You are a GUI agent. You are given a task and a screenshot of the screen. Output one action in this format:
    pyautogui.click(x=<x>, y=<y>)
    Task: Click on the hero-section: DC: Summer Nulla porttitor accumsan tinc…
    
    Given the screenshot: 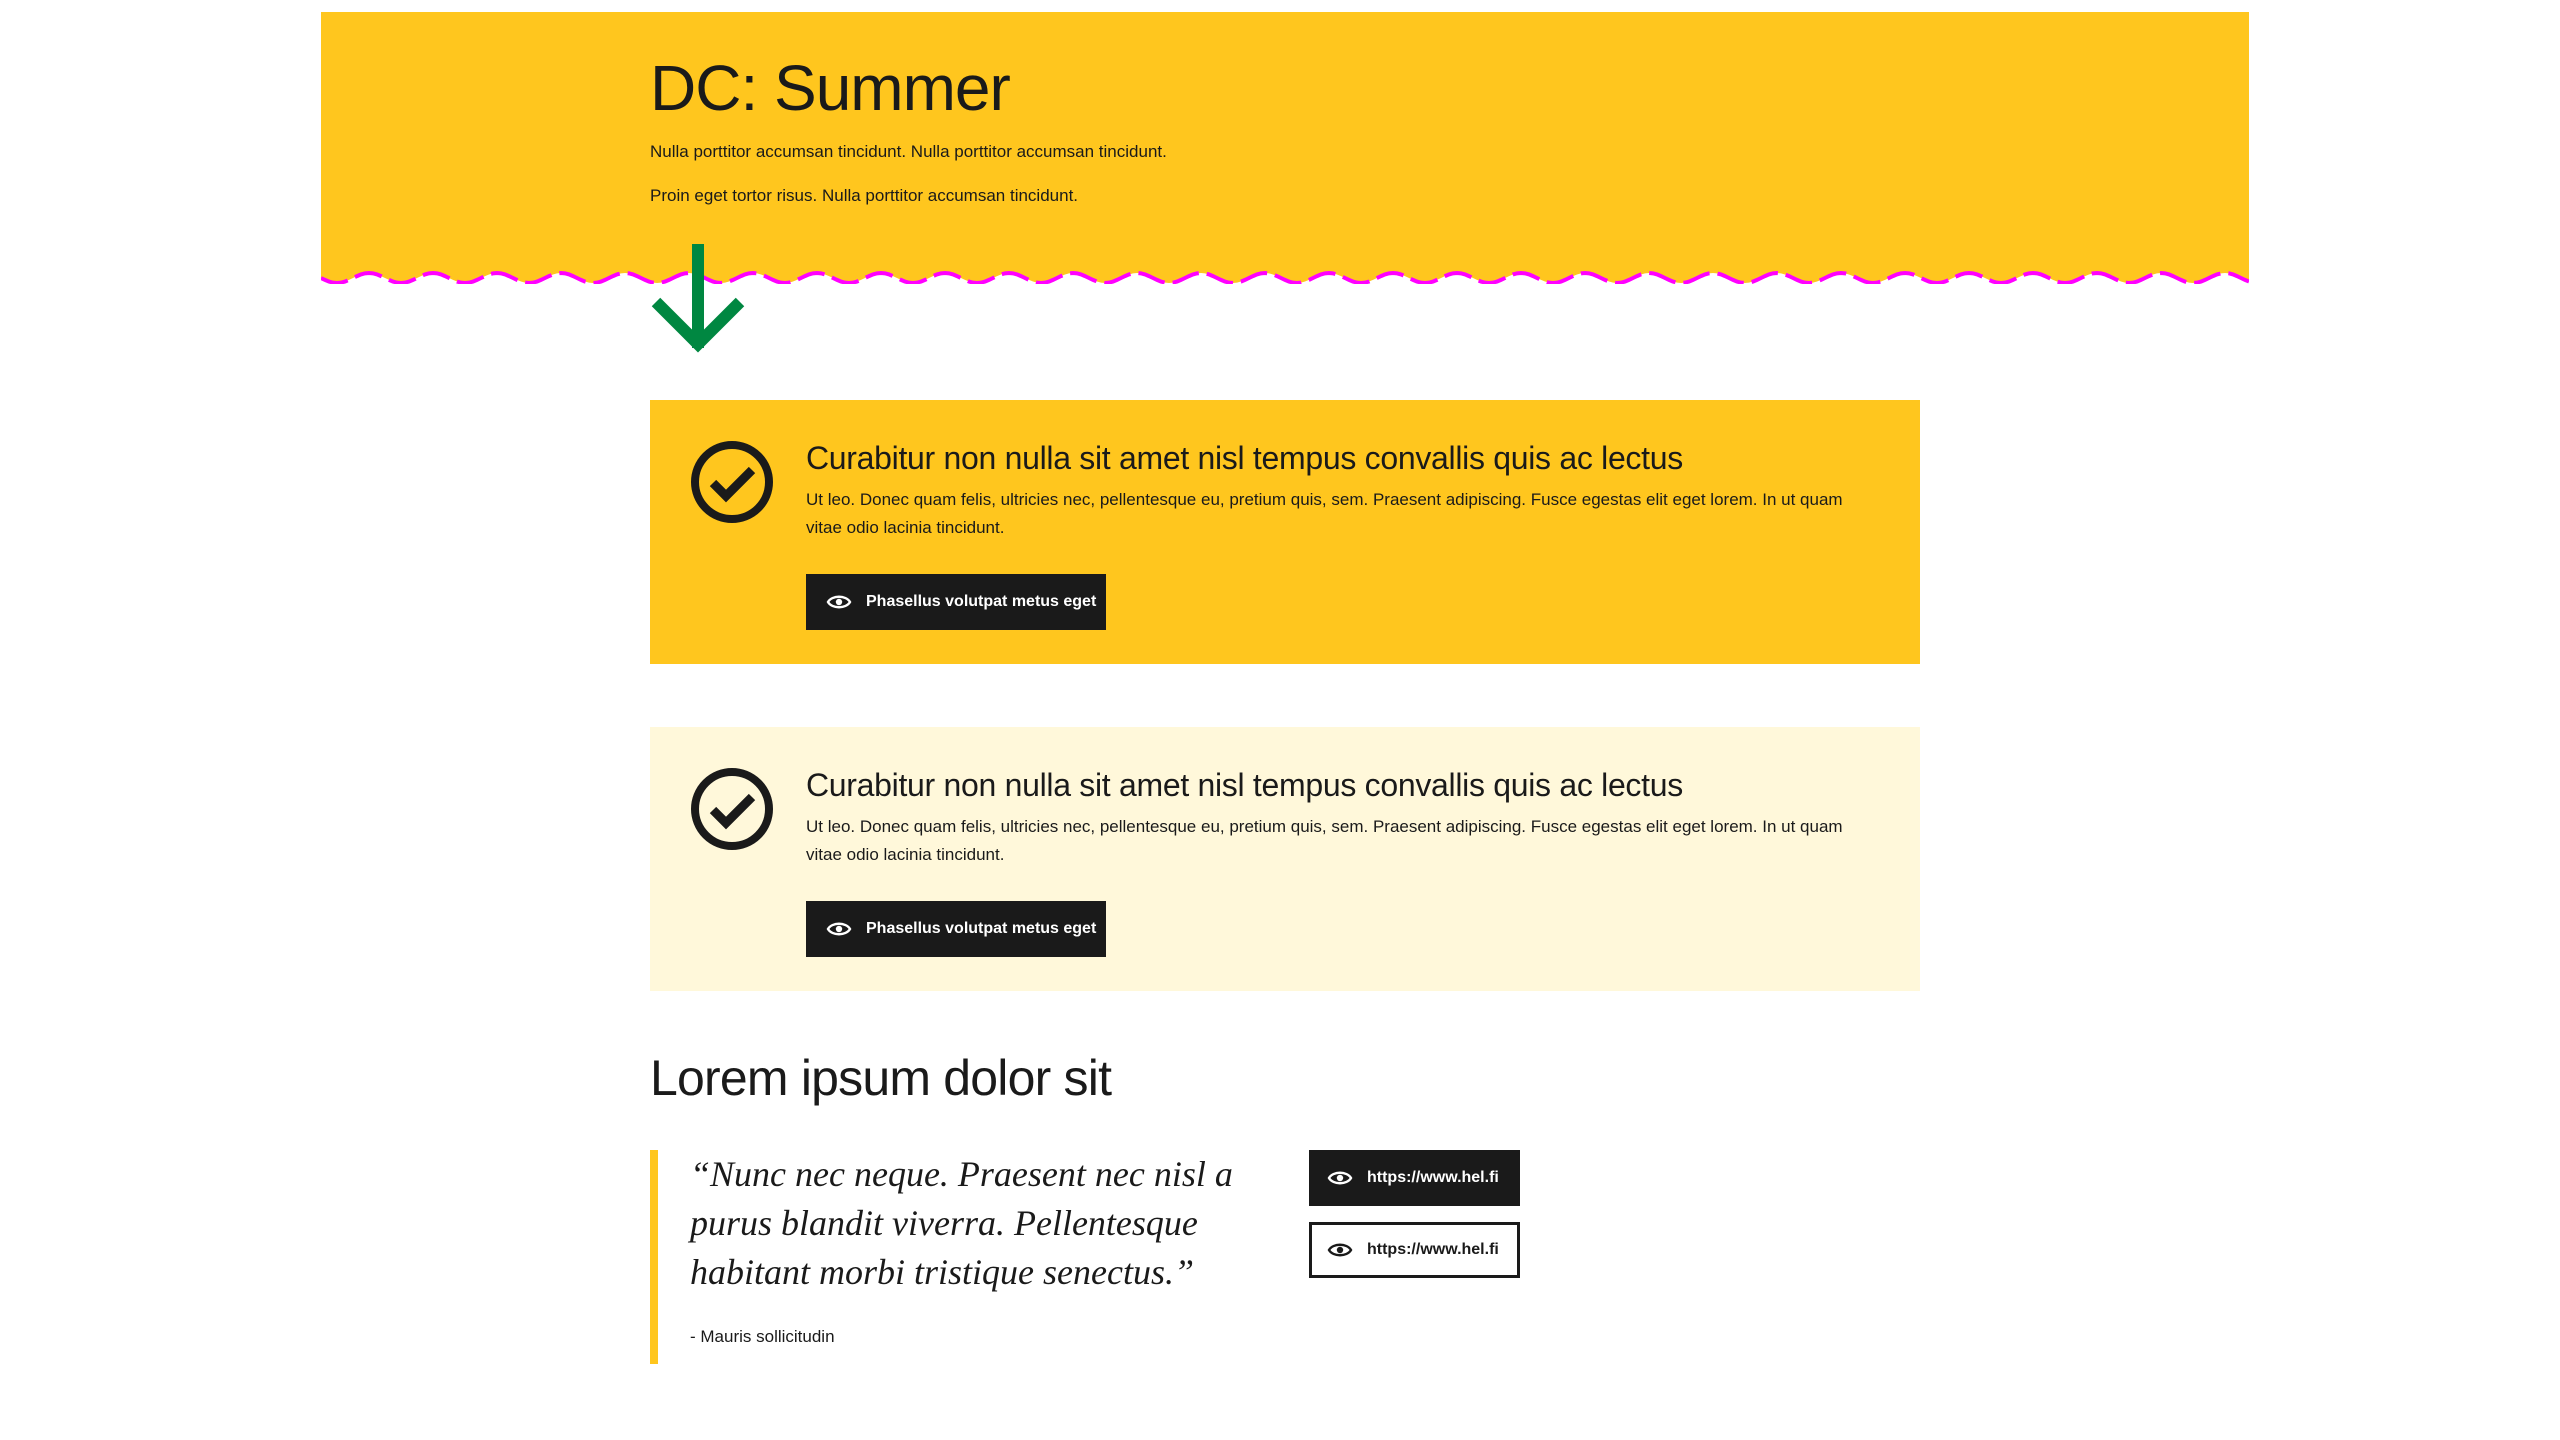 What is the action you would take?
    pyautogui.click(x=1285, y=148)
    